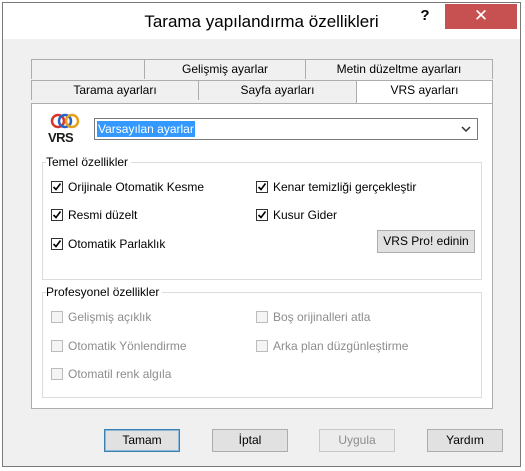 Image resolution: width=525 pixels, height=471 pixels. What do you see at coordinates (277, 90) in the screenshot?
I see `tab-page-settings: Sayfa ayarları` at bounding box center [277, 90].